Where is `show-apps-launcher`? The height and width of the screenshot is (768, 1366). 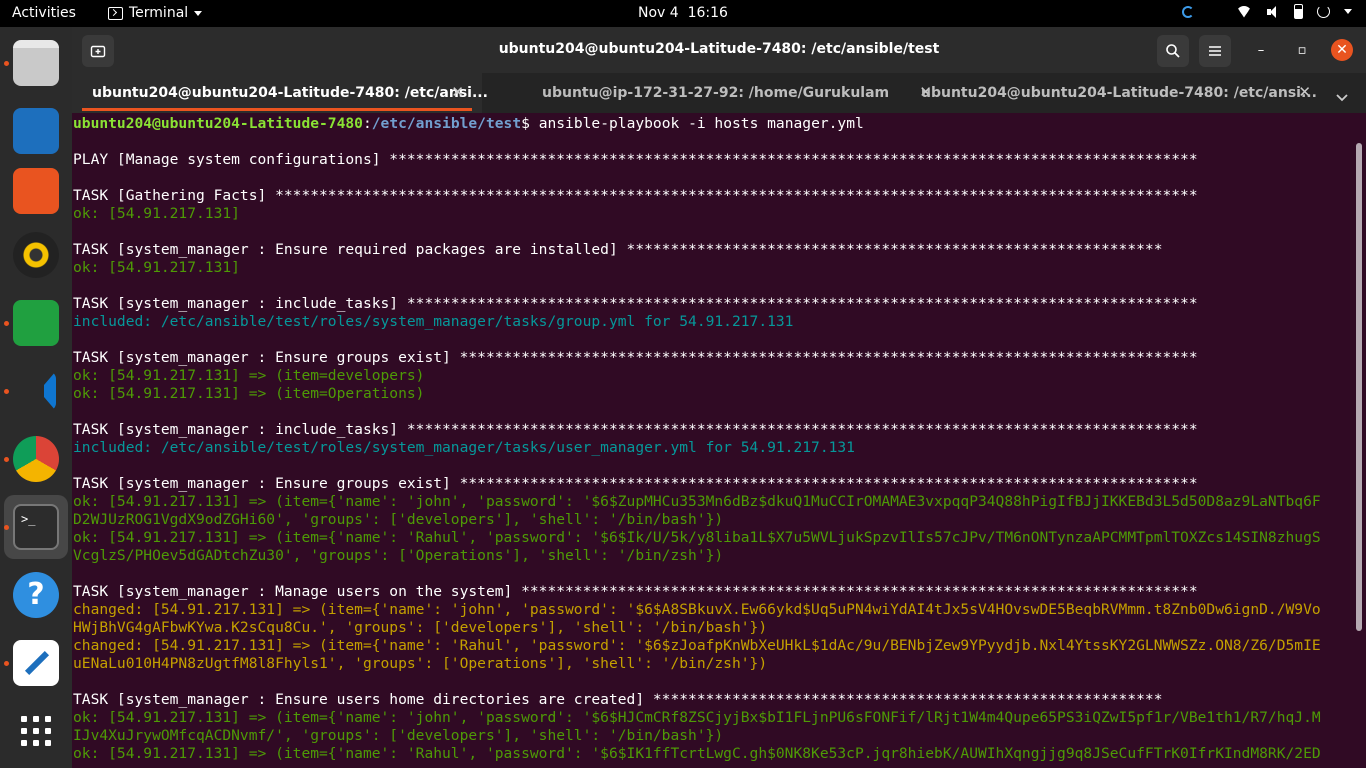 show-apps-launcher is located at coordinates (36, 731).